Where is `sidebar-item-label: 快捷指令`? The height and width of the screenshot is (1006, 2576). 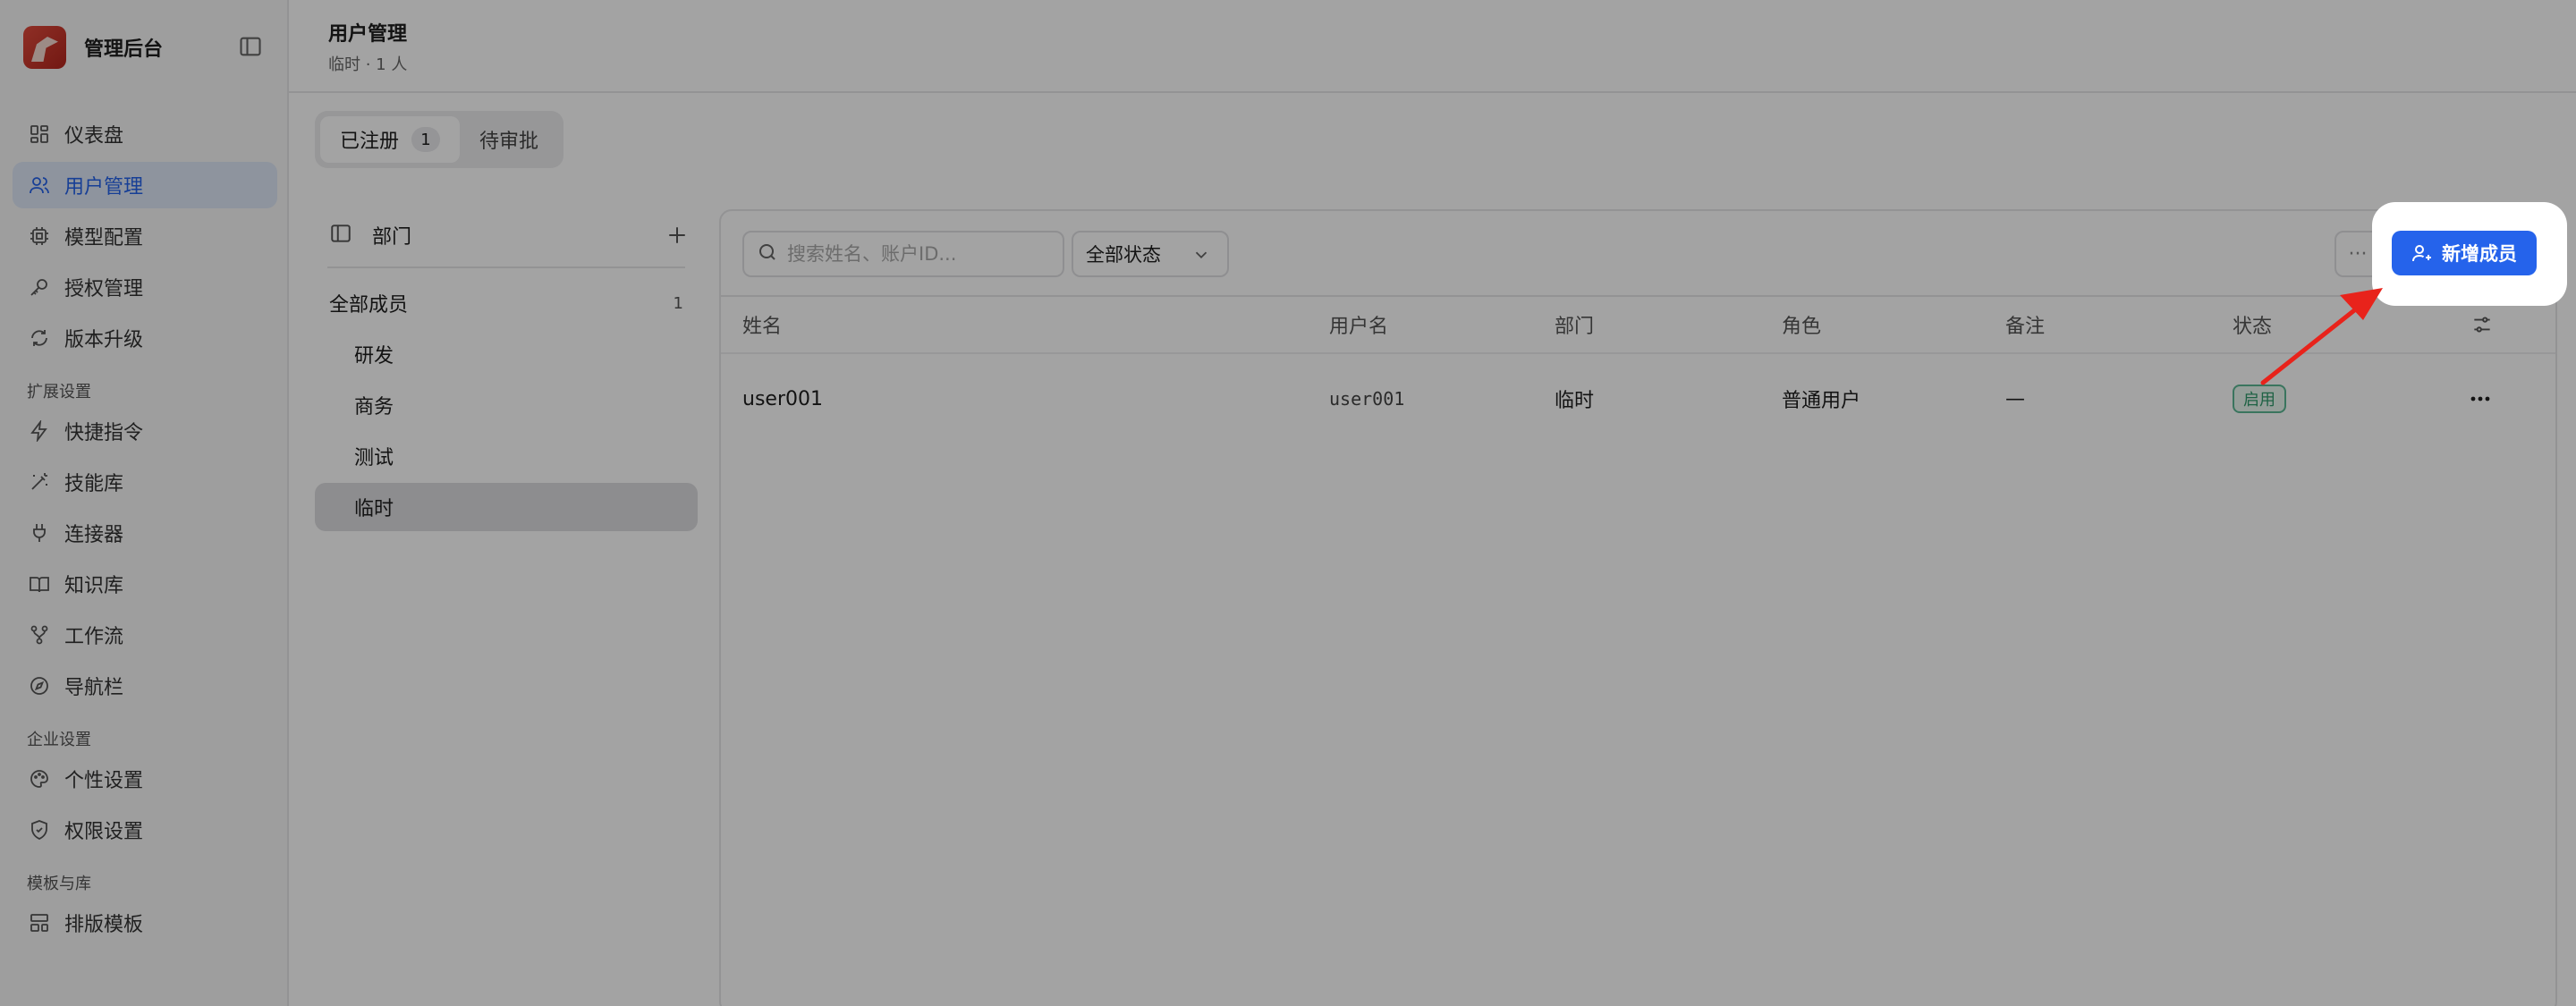 sidebar-item-label: 快捷指令 is located at coordinates (104, 433).